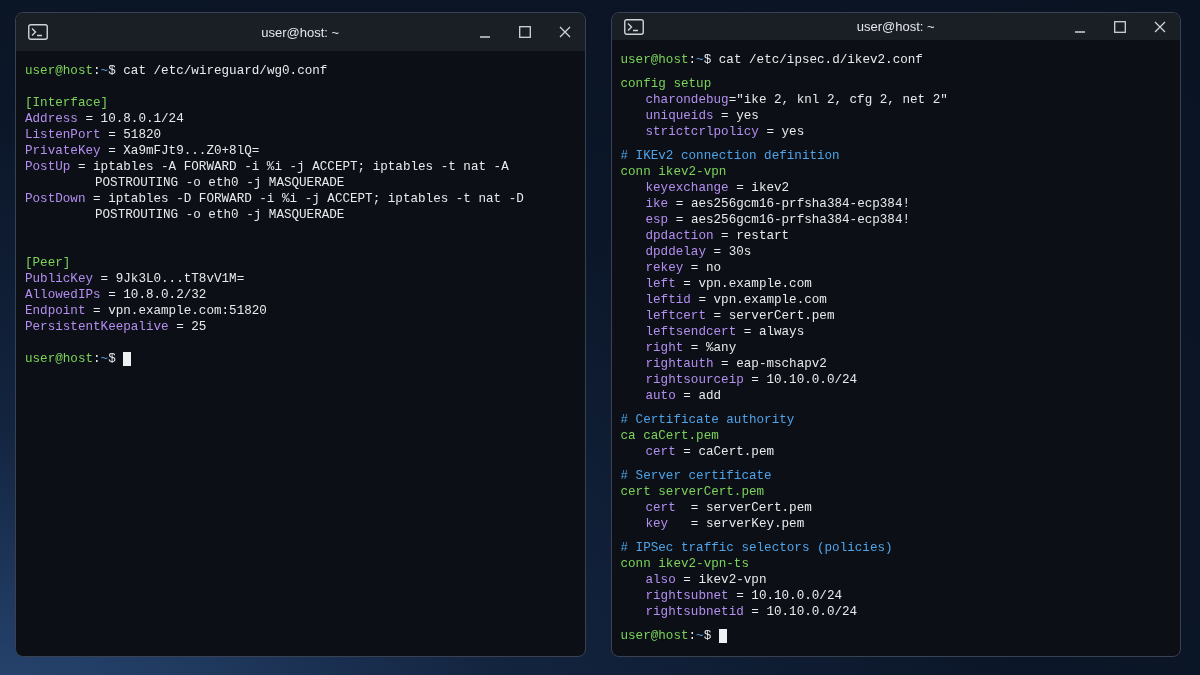  I want to click on config-value: 9Jk3L0...tT8vV1M=, so click(180, 279).